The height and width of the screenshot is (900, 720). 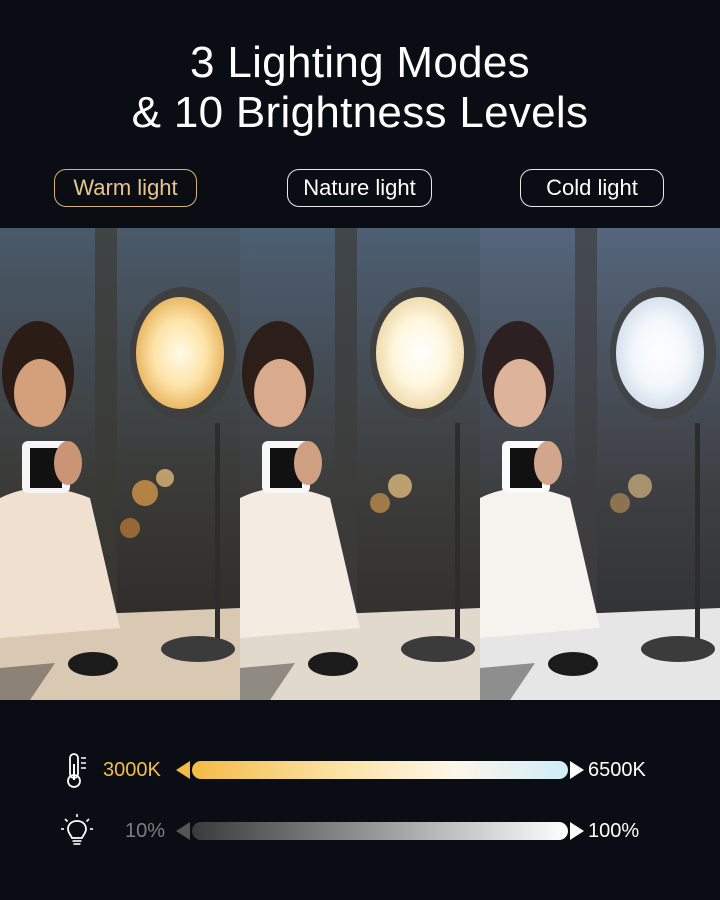 I want to click on brightness-scale: 10% 100%, so click(x=360, y=831).